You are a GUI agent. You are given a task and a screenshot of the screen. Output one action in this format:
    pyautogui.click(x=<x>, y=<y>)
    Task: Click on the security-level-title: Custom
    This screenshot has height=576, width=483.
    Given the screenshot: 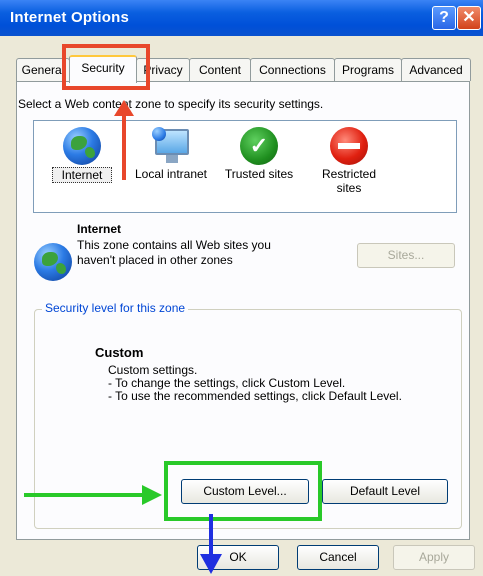 What is the action you would take?
    pyautogui.click(x=119, y=352)
    